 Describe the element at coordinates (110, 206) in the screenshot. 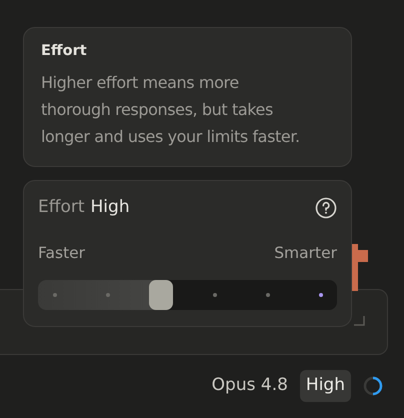

I see `effort-value: High` at that location.